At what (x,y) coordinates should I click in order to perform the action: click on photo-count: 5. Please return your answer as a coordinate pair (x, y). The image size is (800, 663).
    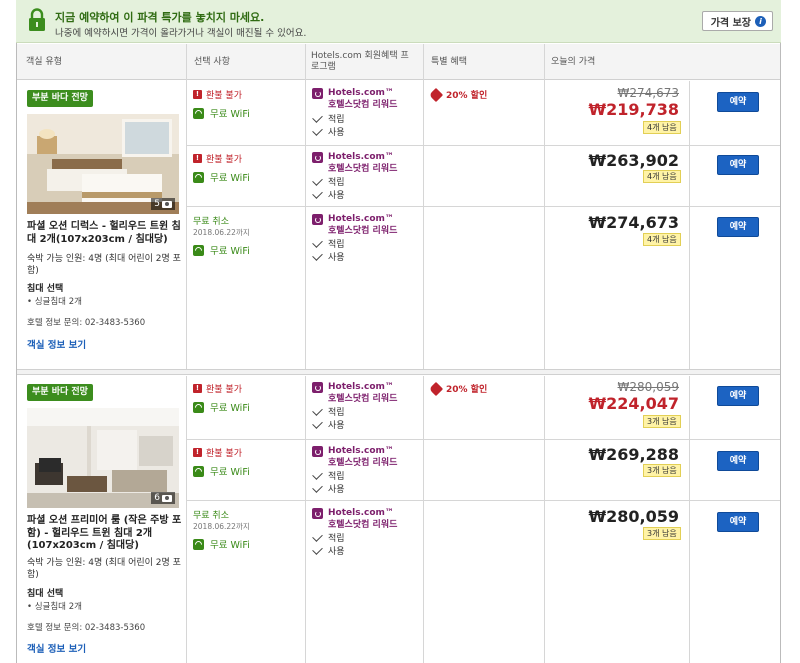
    Looking at the image, I should click on (163, 204).